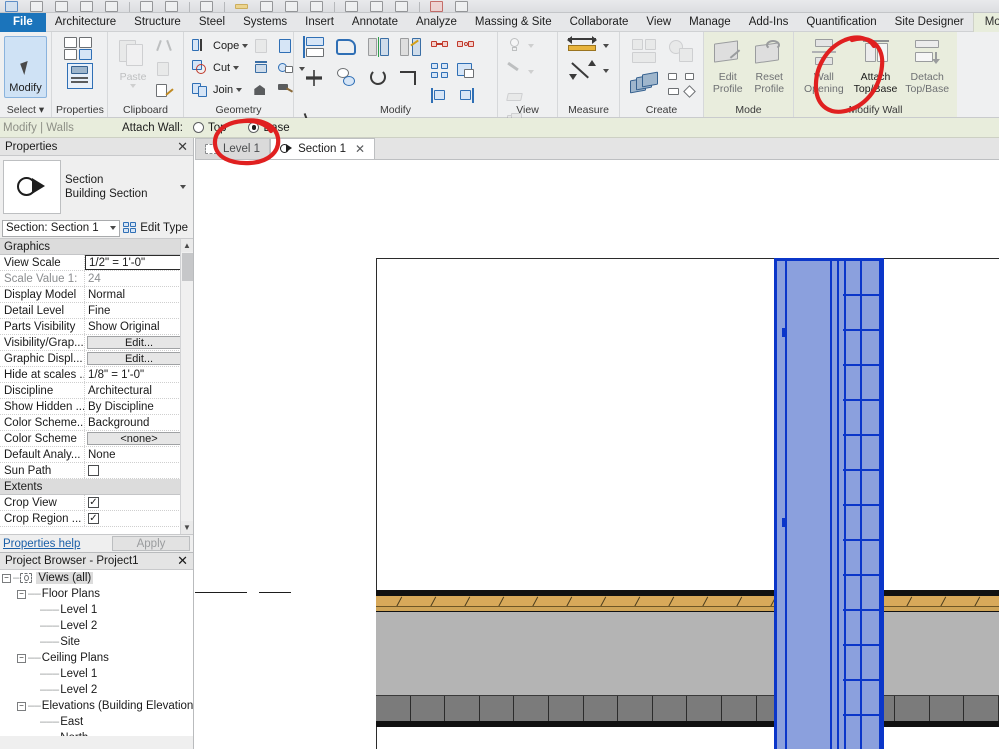 The width and height of the screenshot is (999, 749). What do you see at coordinates (96, 642) in the screenshot?
I see `tree-item-floorplan-site: ‒‒‒ Site` at bounding box center [96, 642].